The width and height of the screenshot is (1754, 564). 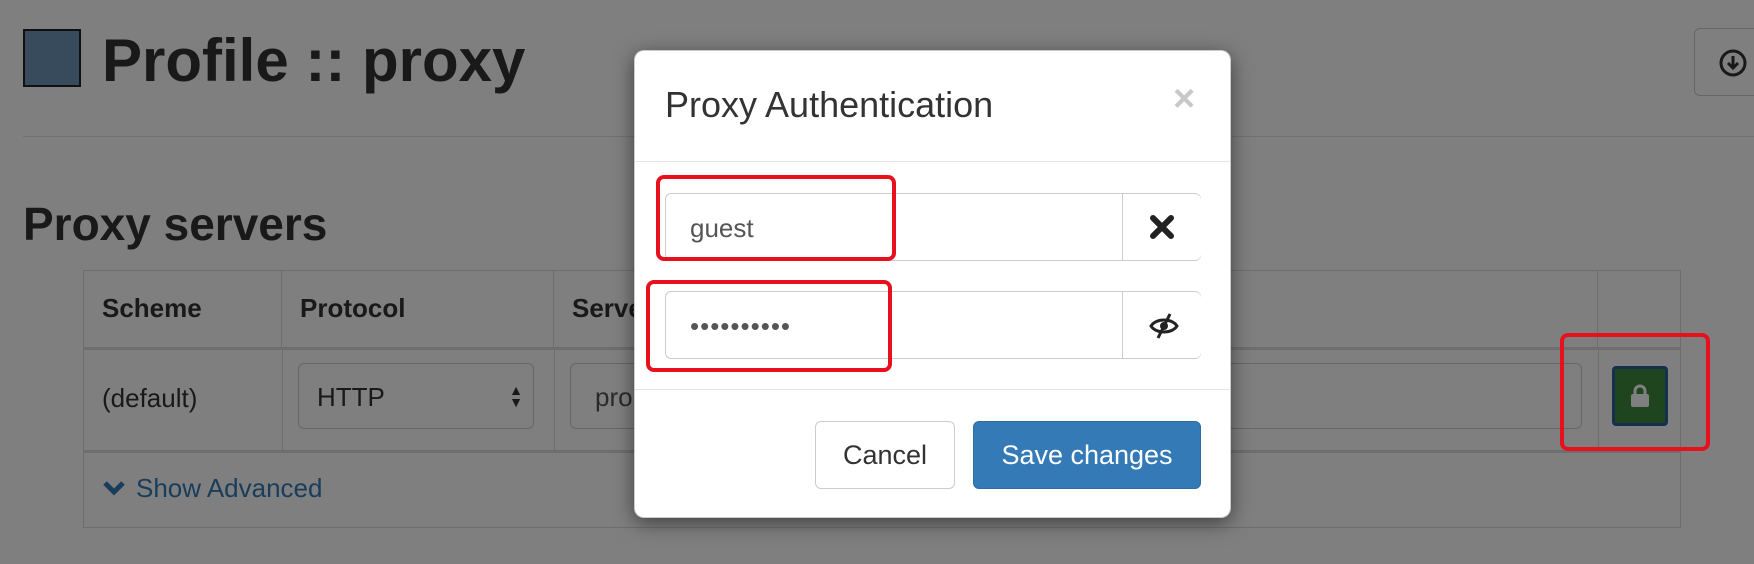 I want to click on eye-slash-icon, so click(x=1164, y=326).